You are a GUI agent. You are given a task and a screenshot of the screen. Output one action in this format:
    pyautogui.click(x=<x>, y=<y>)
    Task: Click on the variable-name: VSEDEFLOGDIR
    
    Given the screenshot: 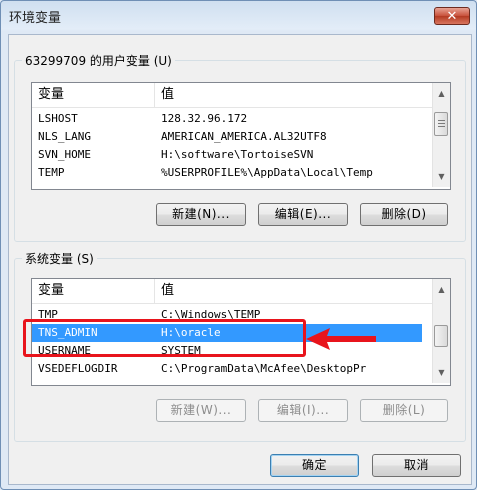 What is the action you would take?
    pyautogui.click(x=78, y=368)
    